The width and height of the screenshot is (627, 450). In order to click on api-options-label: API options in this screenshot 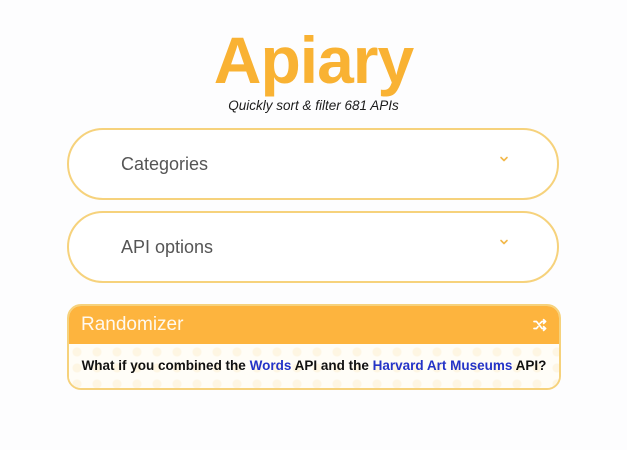, I will do `click(167, 247)`.